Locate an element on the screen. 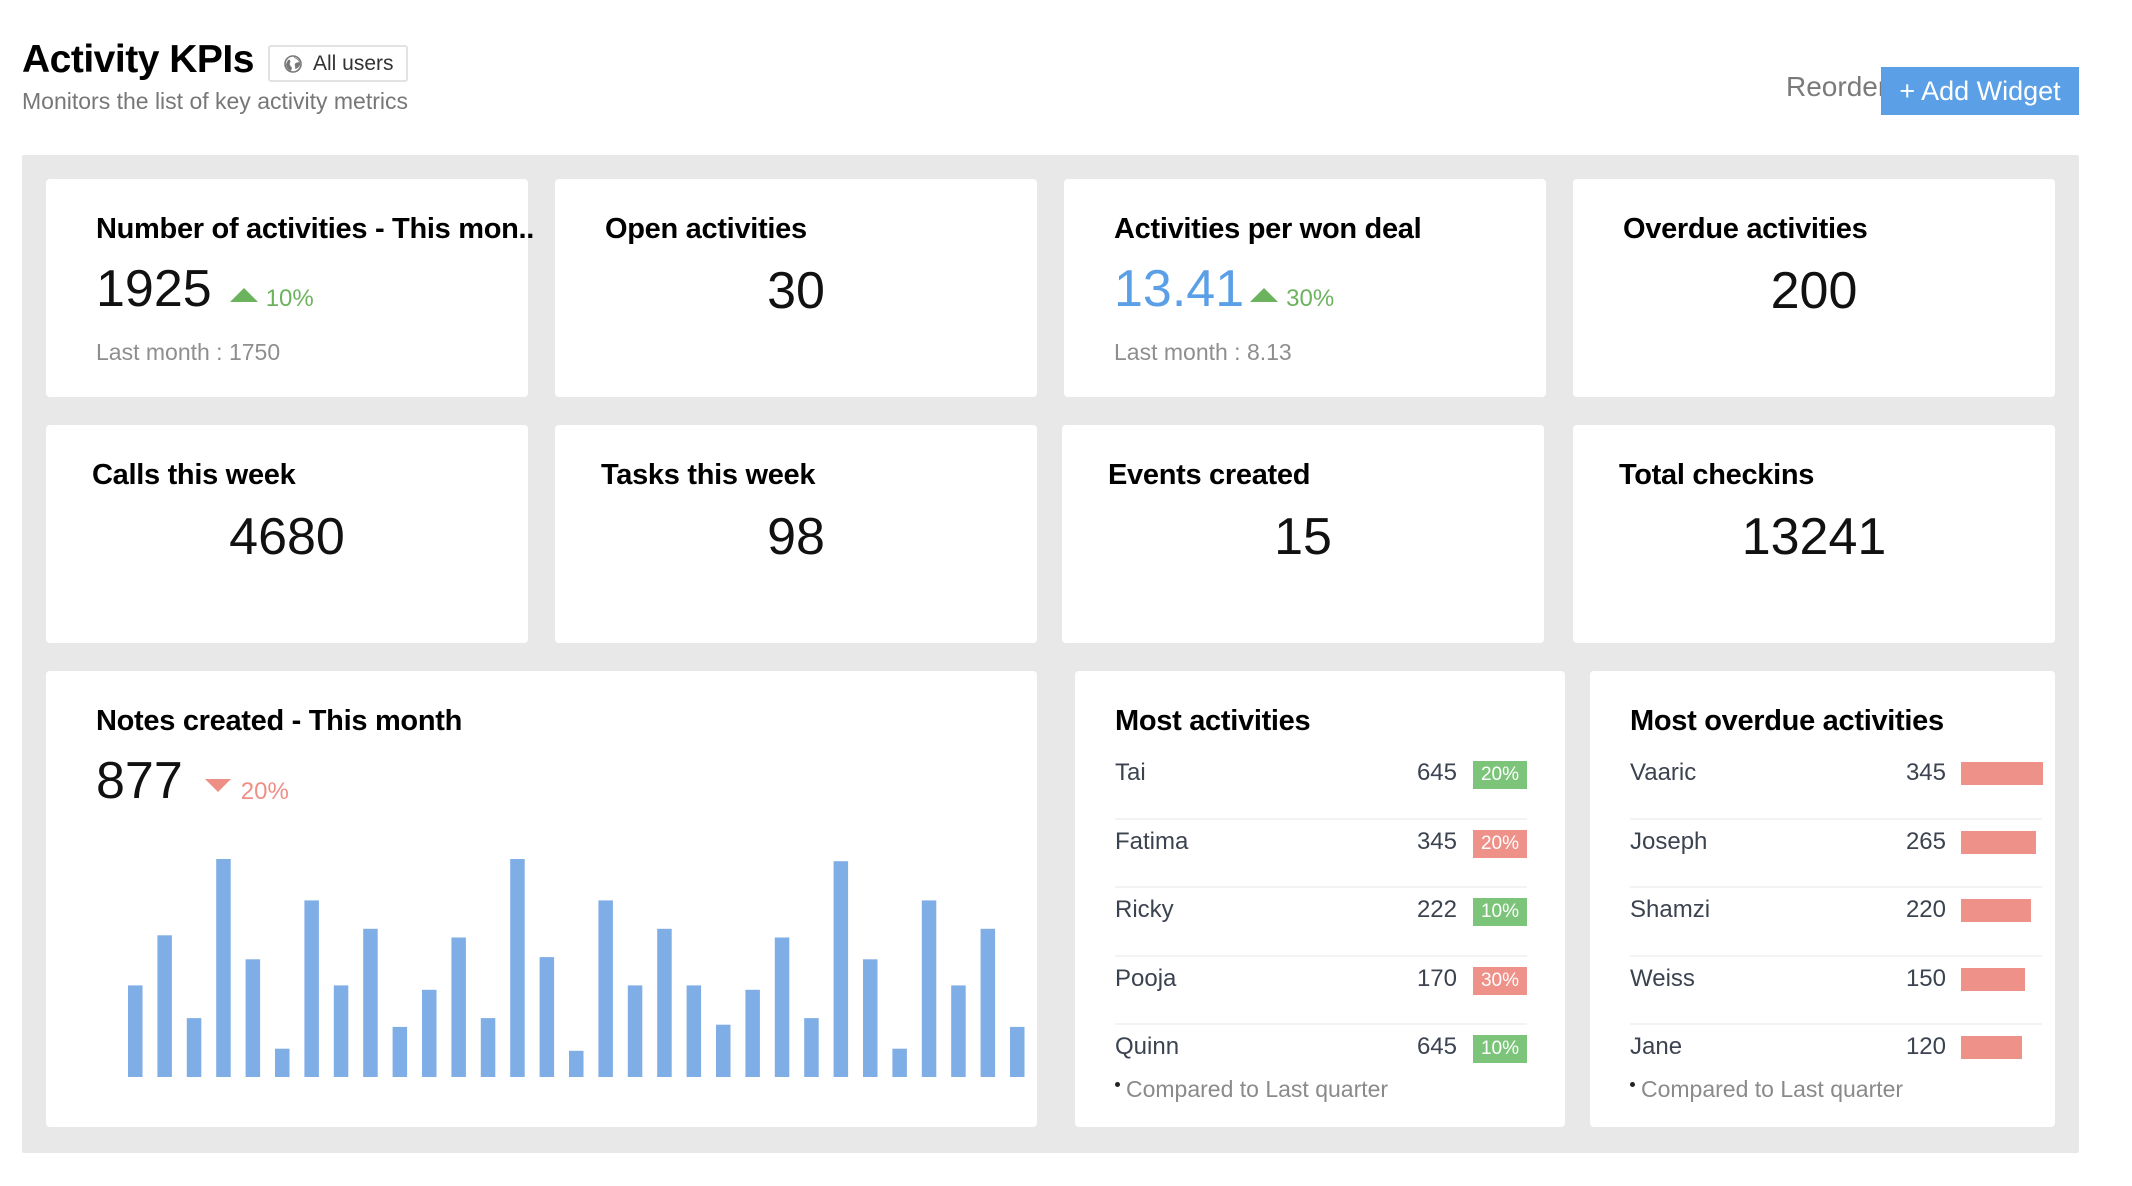  reorder-button: Reorder is located at coordinates (1836, 87).